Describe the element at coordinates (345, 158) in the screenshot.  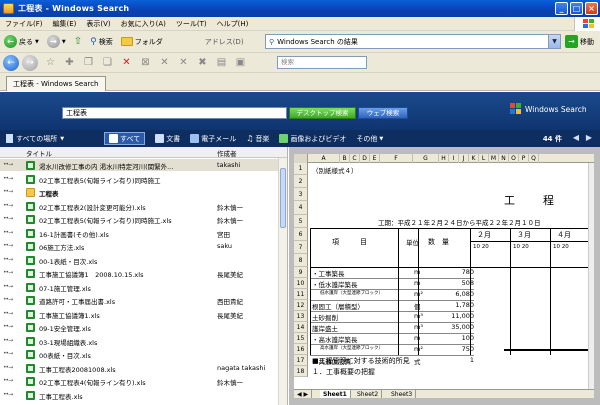
I see `column-header: B` at that location.